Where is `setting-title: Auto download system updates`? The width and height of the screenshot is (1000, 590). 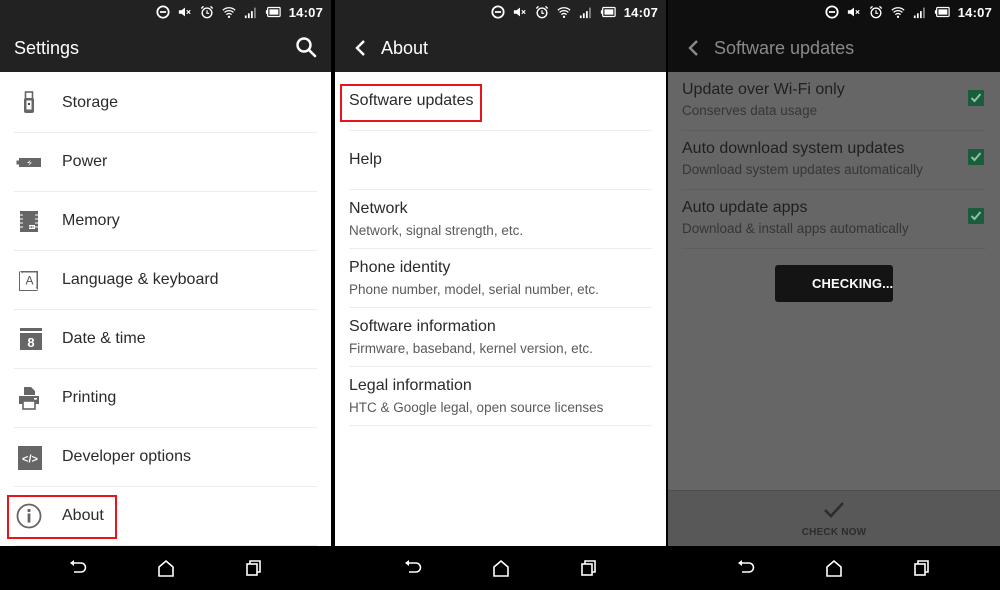 setting-title: Auto download system updates is located at coordinates (793, 148).